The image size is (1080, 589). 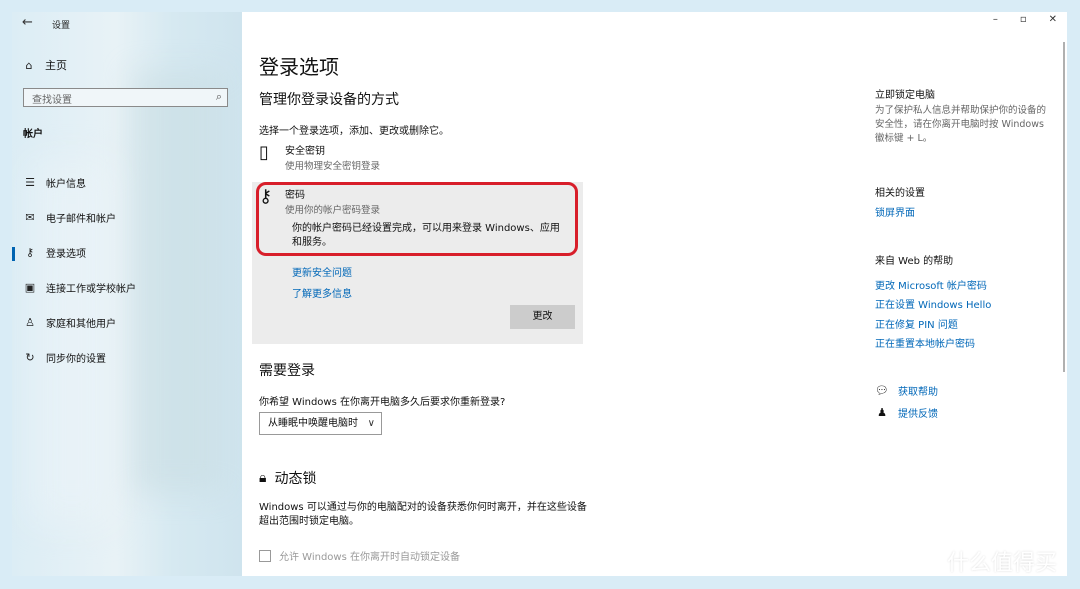 I want to click on nav-home: ⌂ 主页, so click(x=45, y=65).